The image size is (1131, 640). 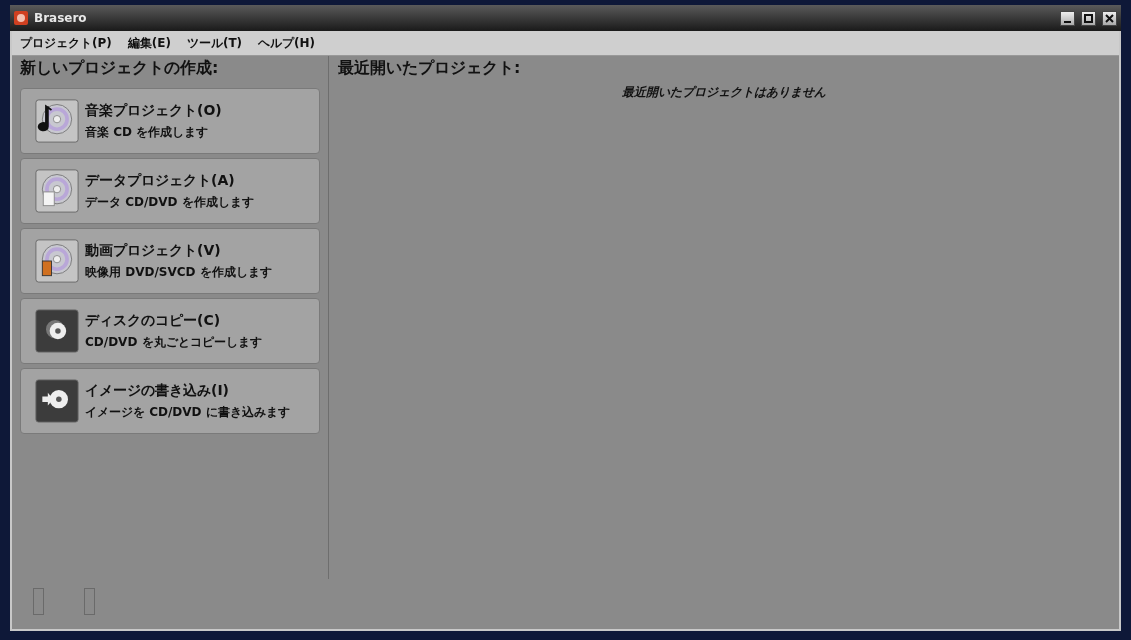 What do you see at coordinates (178, 272) in the screenshot?
I see `project-description: 映像用 DVD/SVCD を作成します` at bounding box center [178, 272].